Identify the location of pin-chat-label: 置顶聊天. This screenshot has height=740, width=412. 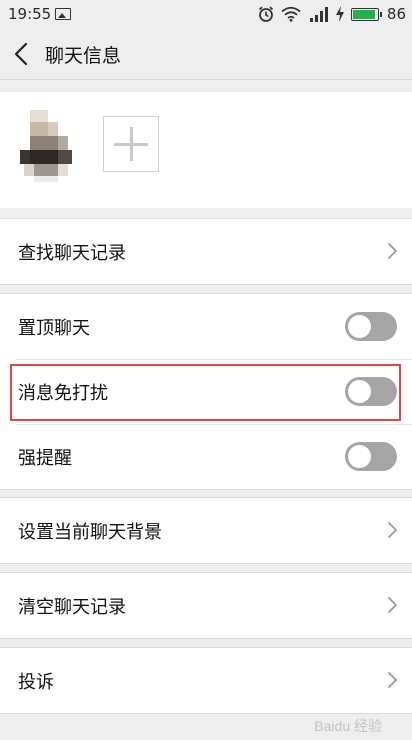
(54, 328).